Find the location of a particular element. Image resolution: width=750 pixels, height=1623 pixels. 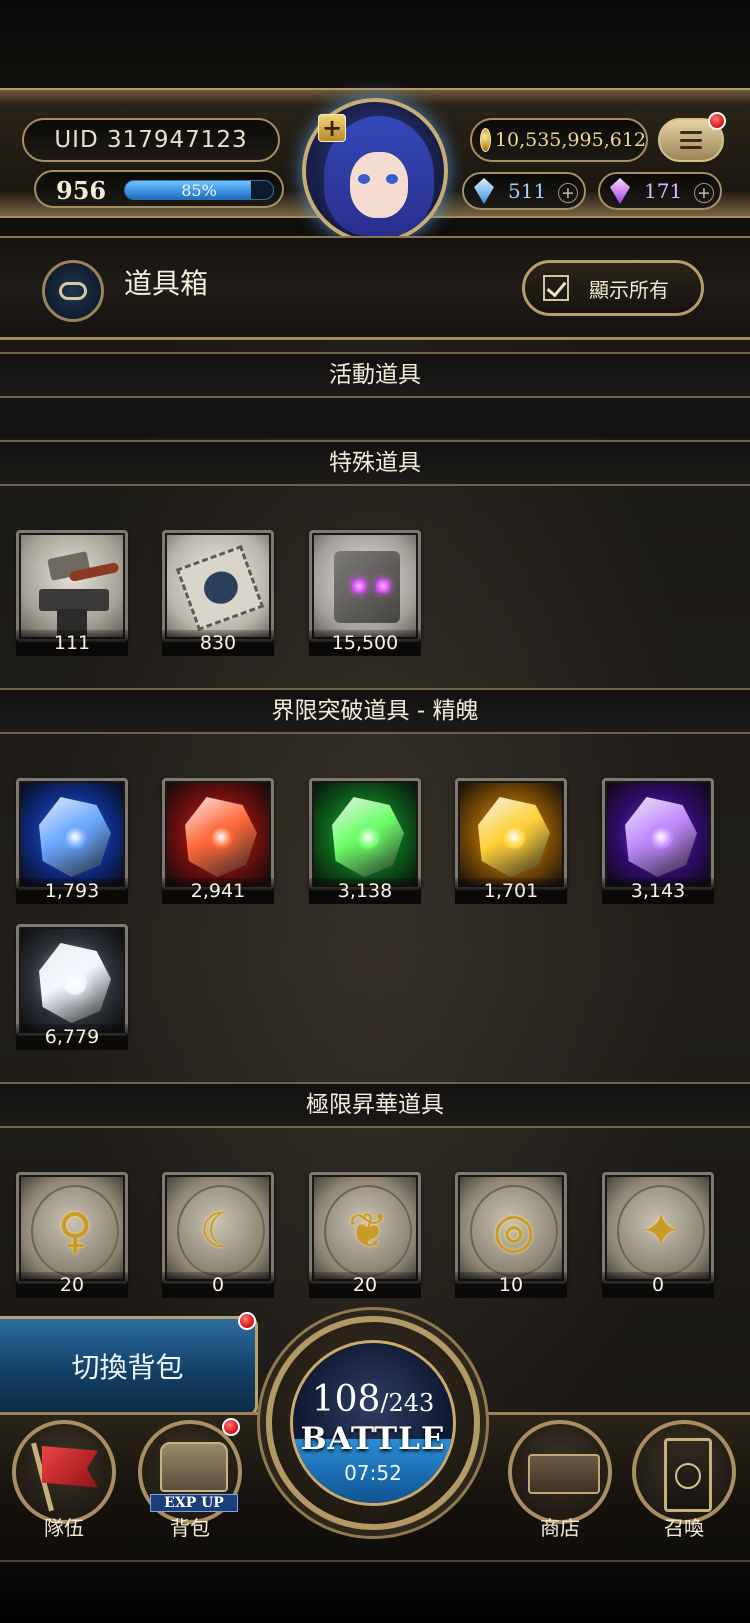

nav-summon-button is located at coordinates (684, 1472).